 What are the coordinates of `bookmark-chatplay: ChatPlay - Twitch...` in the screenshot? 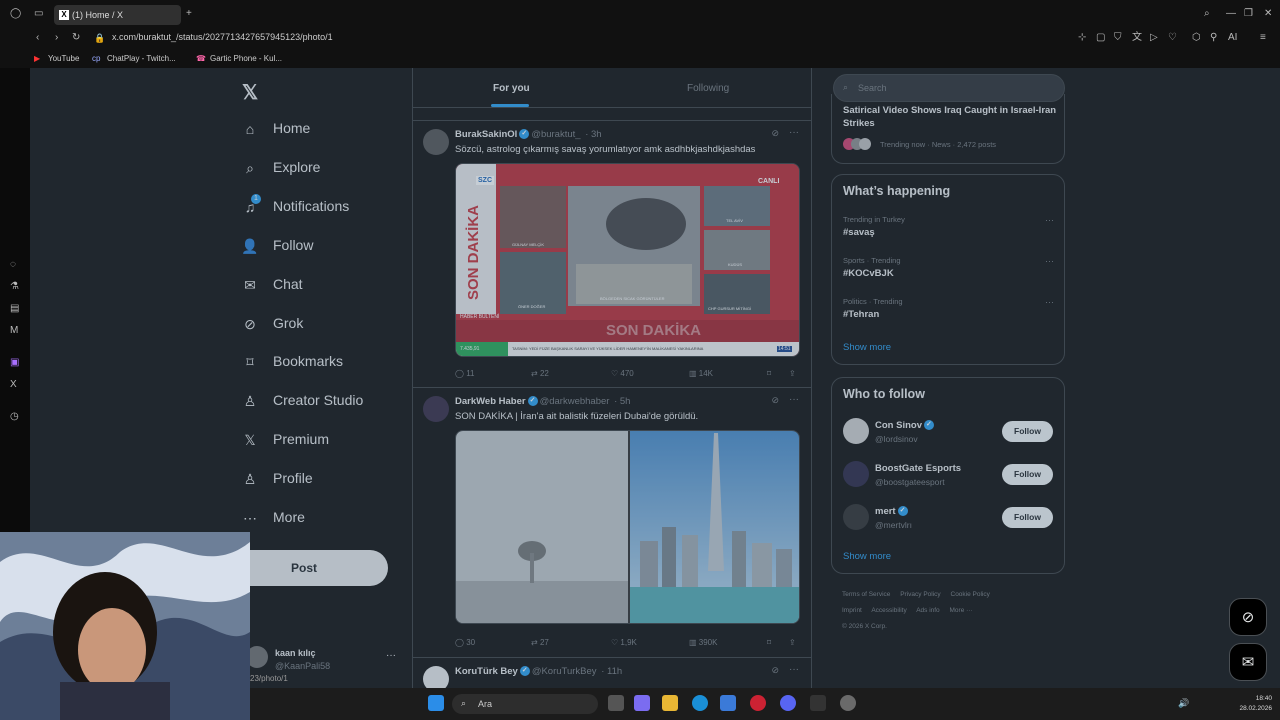 It's located at (141, 58).